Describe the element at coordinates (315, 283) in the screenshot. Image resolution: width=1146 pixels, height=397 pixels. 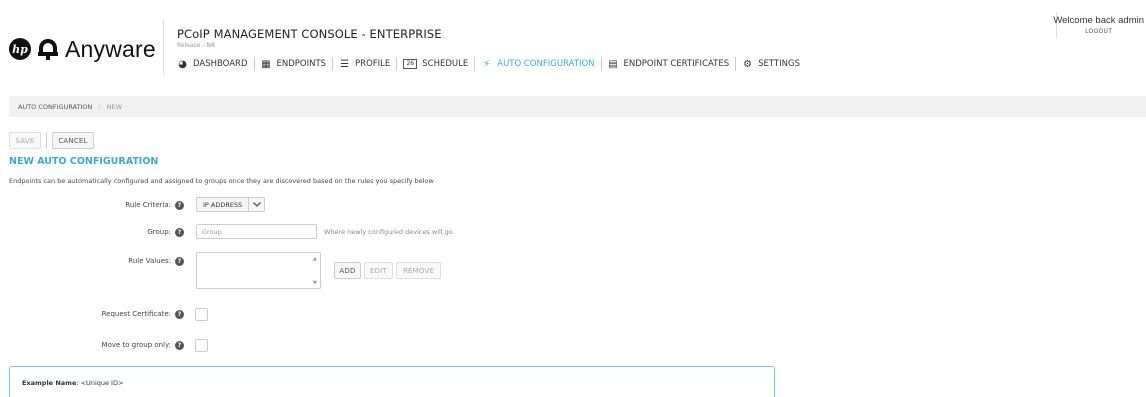
I see `scroll-down-icon: ▼` at that location.